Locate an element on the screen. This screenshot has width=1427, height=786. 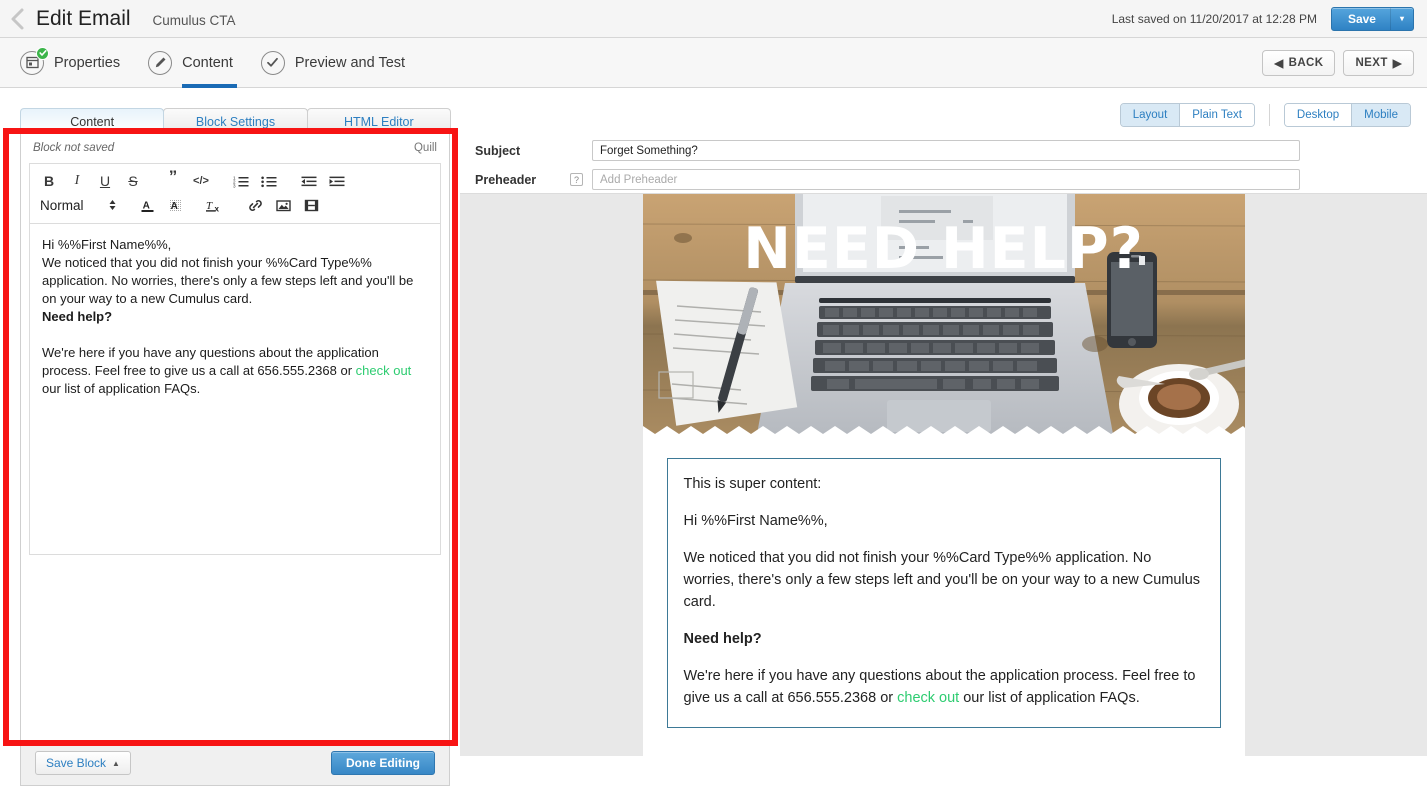
ordered-list-icon: 123 is located at coordinates (241, 181).